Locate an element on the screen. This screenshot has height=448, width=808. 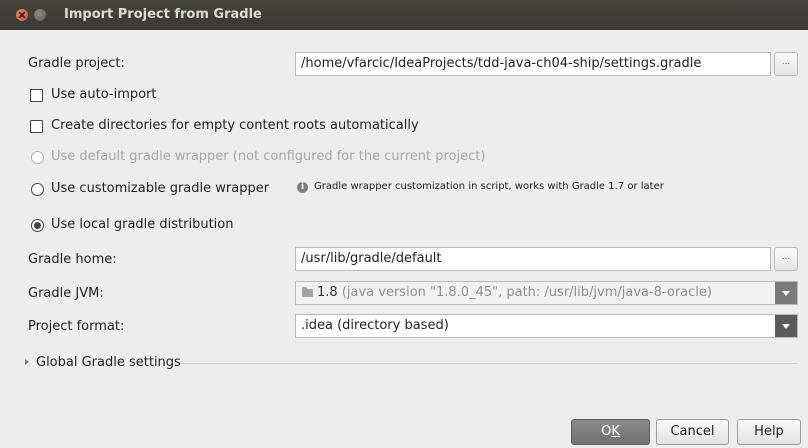
ok-button-label-mnemonic: K is located at coordinates (615, 431).